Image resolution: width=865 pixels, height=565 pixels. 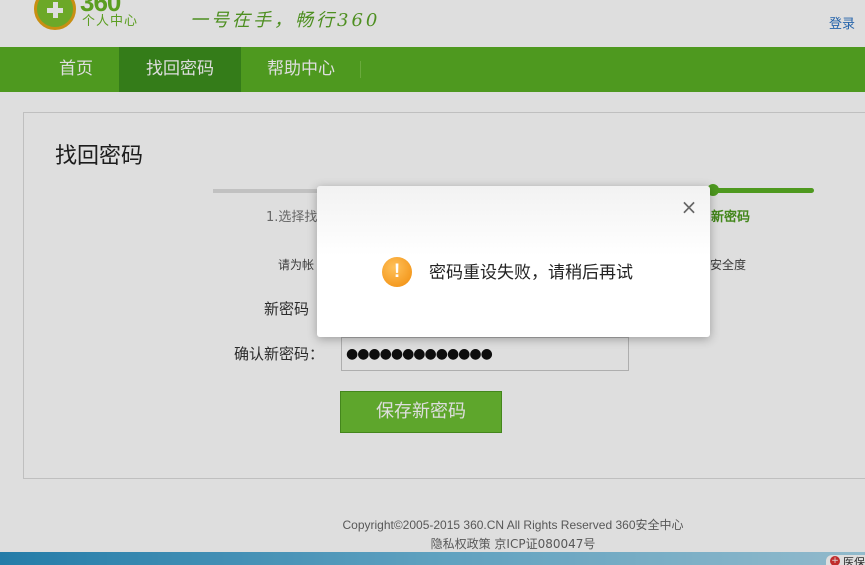 What do you see at coordinates (689, 207) in the screenshot?
I see `close-icon: ×` at bounding box center [689, 207].